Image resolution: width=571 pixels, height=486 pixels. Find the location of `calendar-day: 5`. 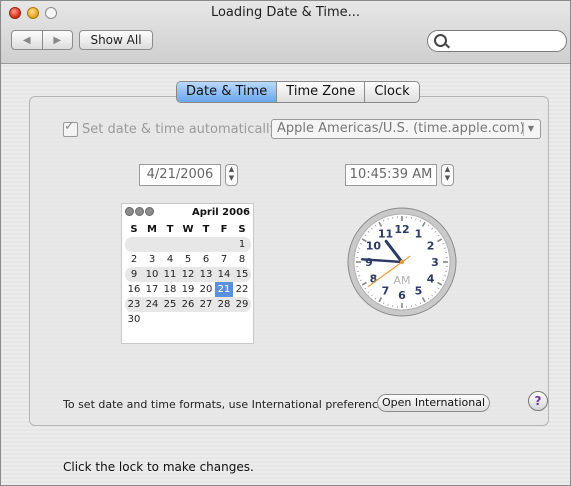

calendar-day: 5 is located at coordinates (188, 259).